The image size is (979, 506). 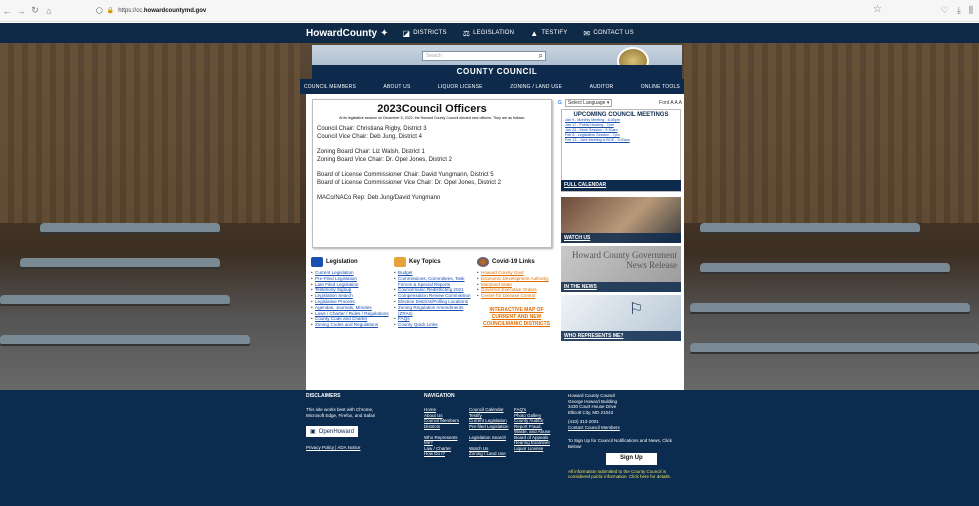 I want to click on page-title: COUNTY COUNCIL, so click(x=497, y=72).